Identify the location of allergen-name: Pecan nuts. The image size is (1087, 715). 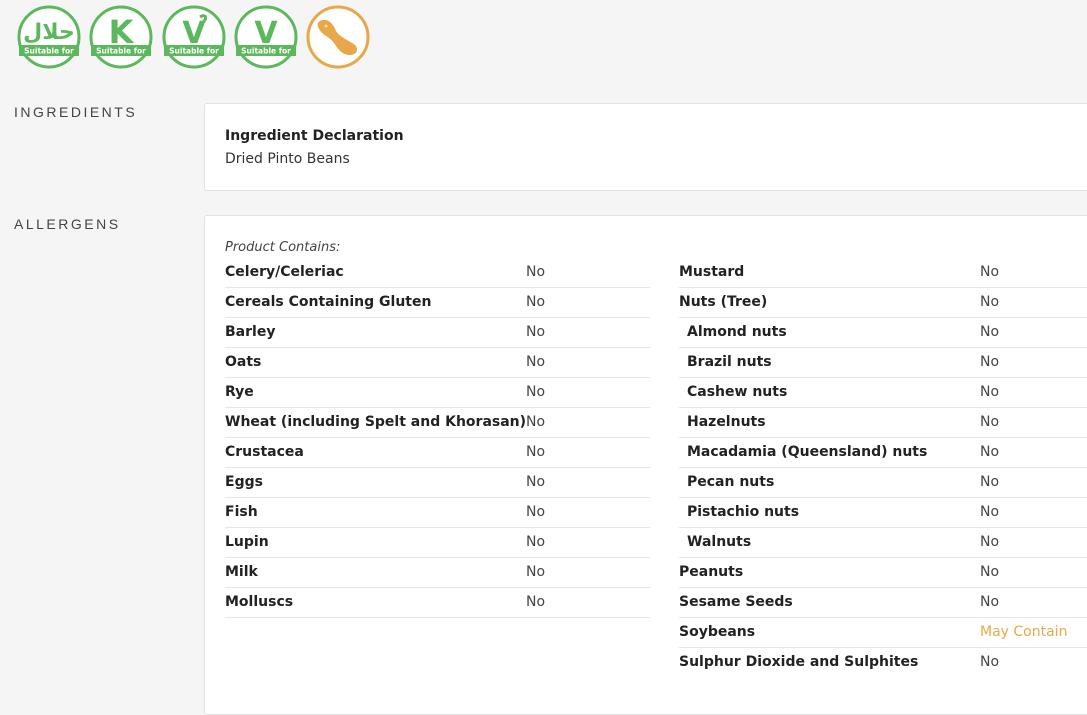
(731, 482).